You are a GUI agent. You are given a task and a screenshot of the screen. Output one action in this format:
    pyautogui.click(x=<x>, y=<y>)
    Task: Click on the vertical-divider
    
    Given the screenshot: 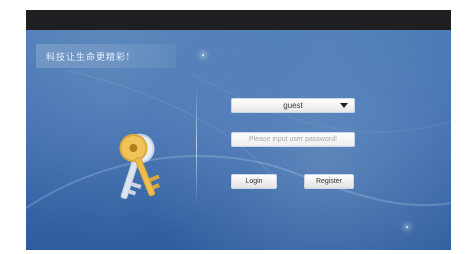 What is the action you would take?
    pyautogui.click(x=196, y=145)
    